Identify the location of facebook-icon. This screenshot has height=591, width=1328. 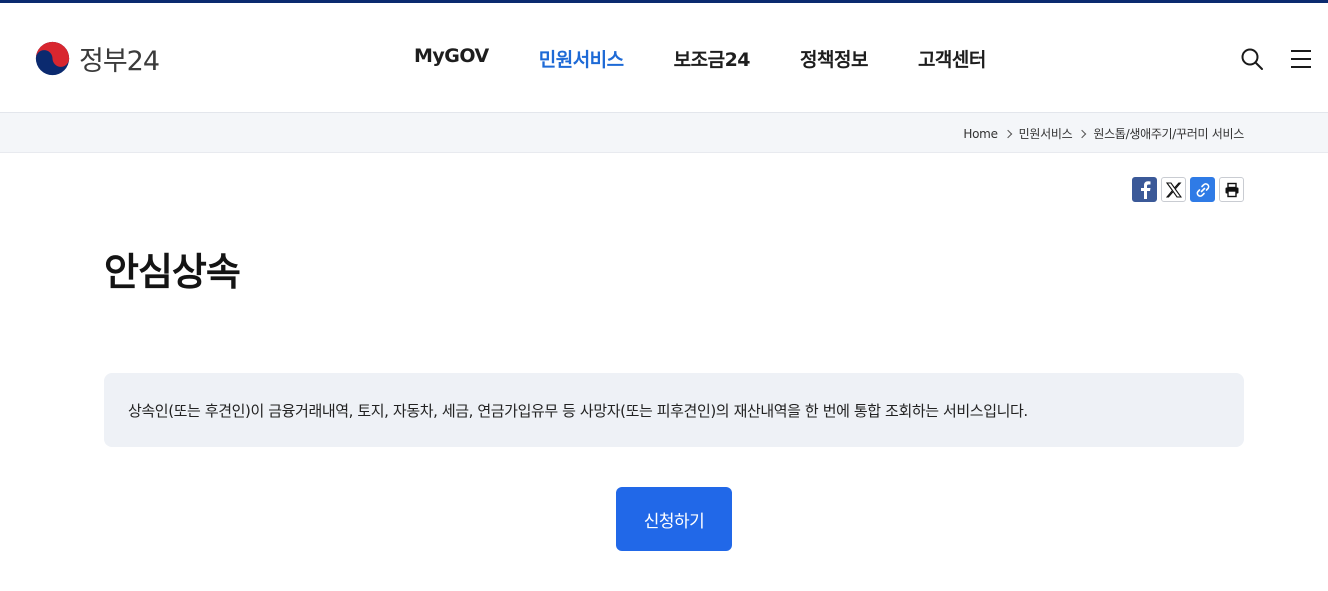
(1144, 189).